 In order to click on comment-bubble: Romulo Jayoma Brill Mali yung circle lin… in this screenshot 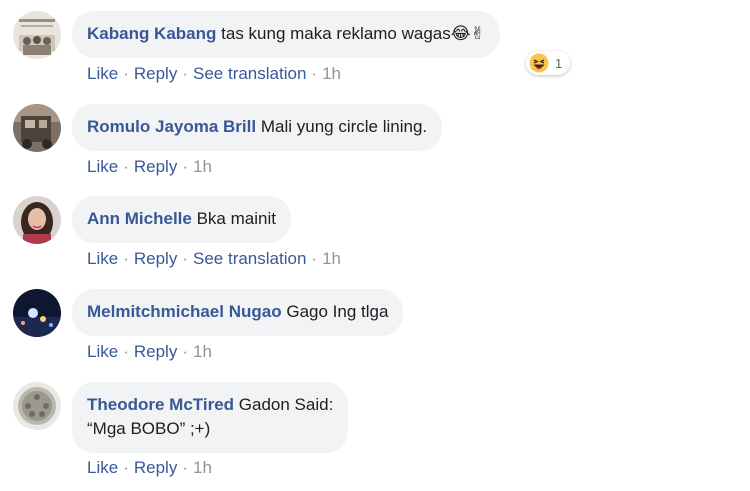, I will do `click(257, 127)`.